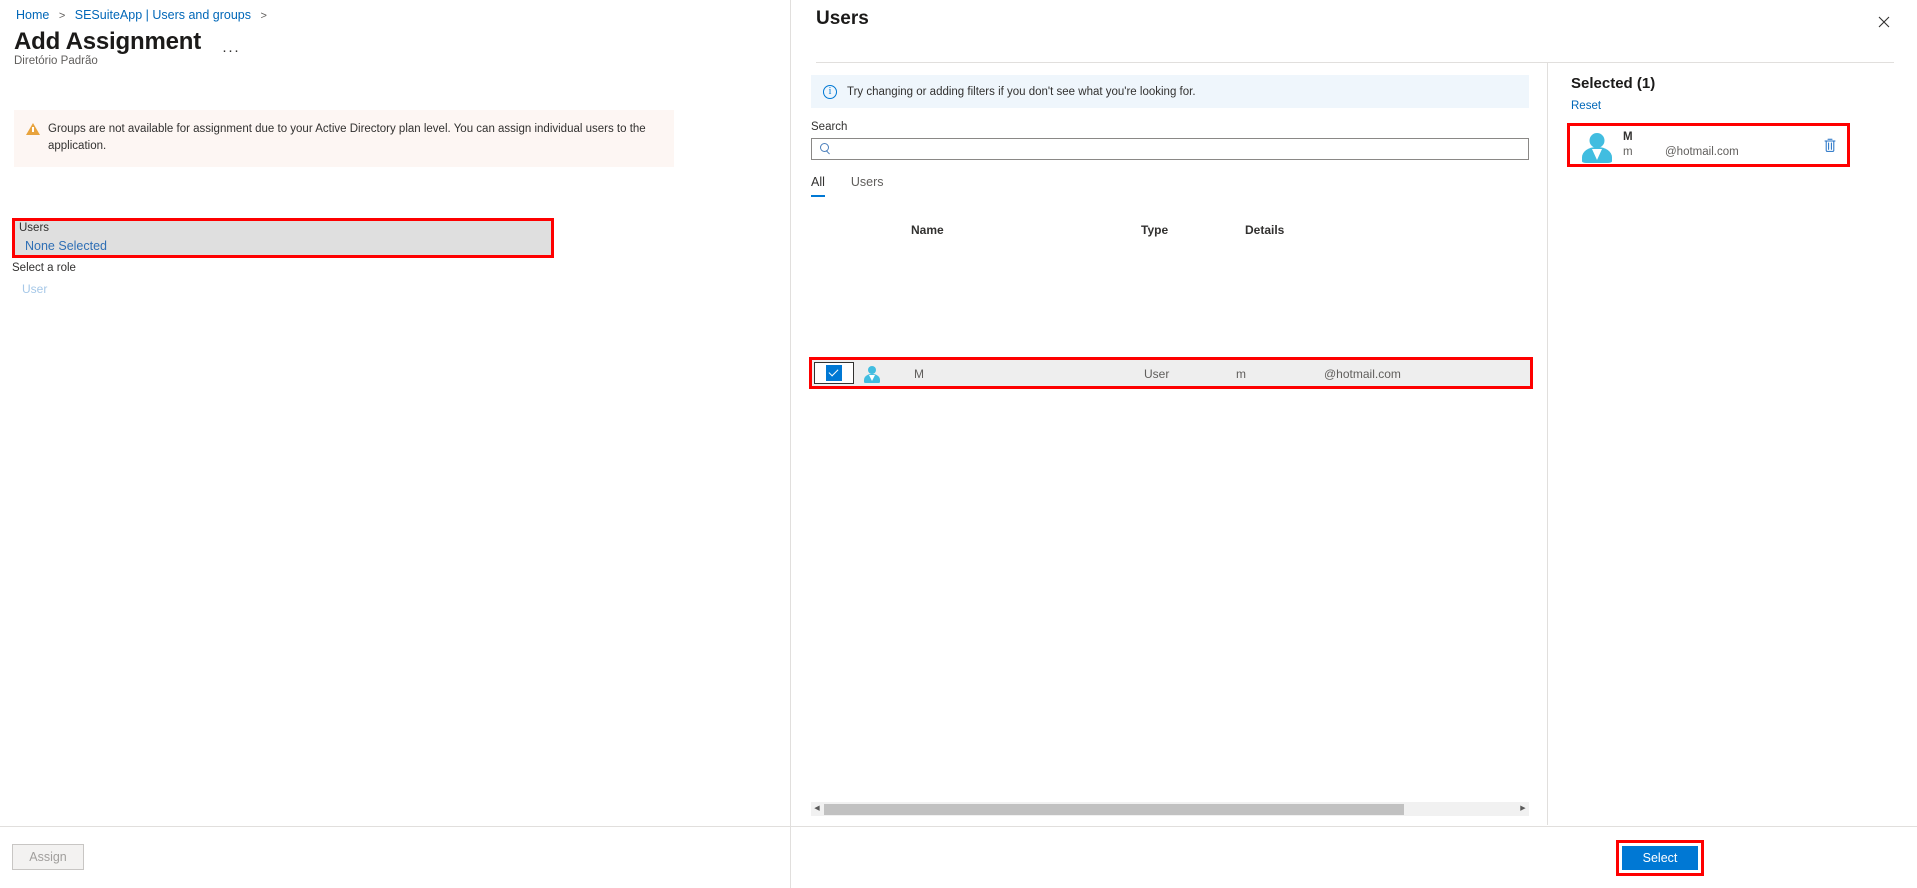 The height and width of the screenshot is (888, 1917). What do you see at coordinates (1180, 149) in the screenshot?
I see `search-input` at bounding box center [1180, 149].